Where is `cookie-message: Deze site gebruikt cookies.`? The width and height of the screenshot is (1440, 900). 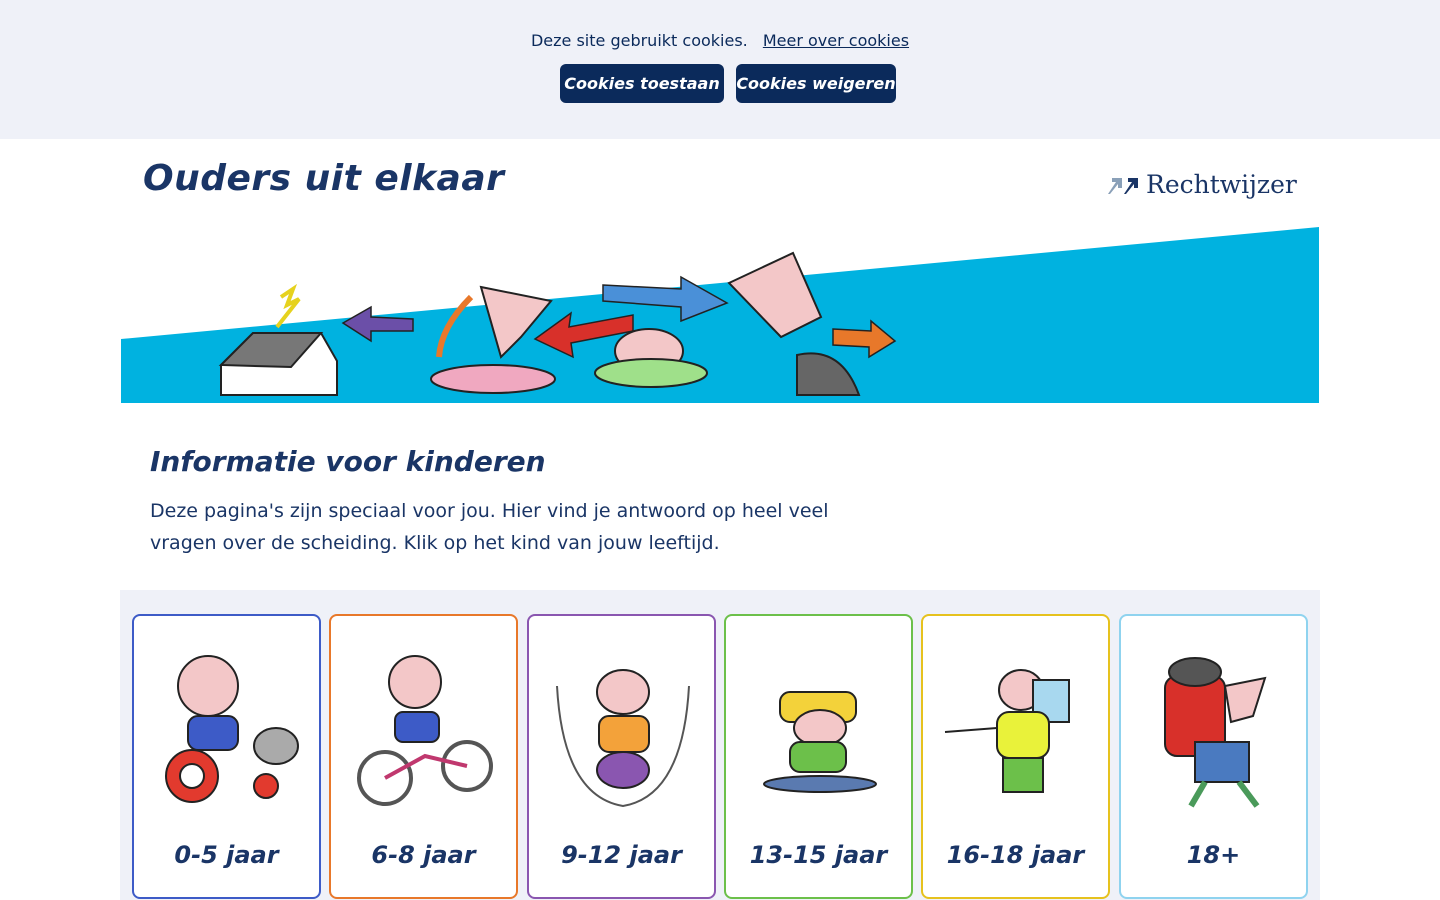
cookie-message: Deze site gebruikt cookies. is located at coordinates (639, 40).